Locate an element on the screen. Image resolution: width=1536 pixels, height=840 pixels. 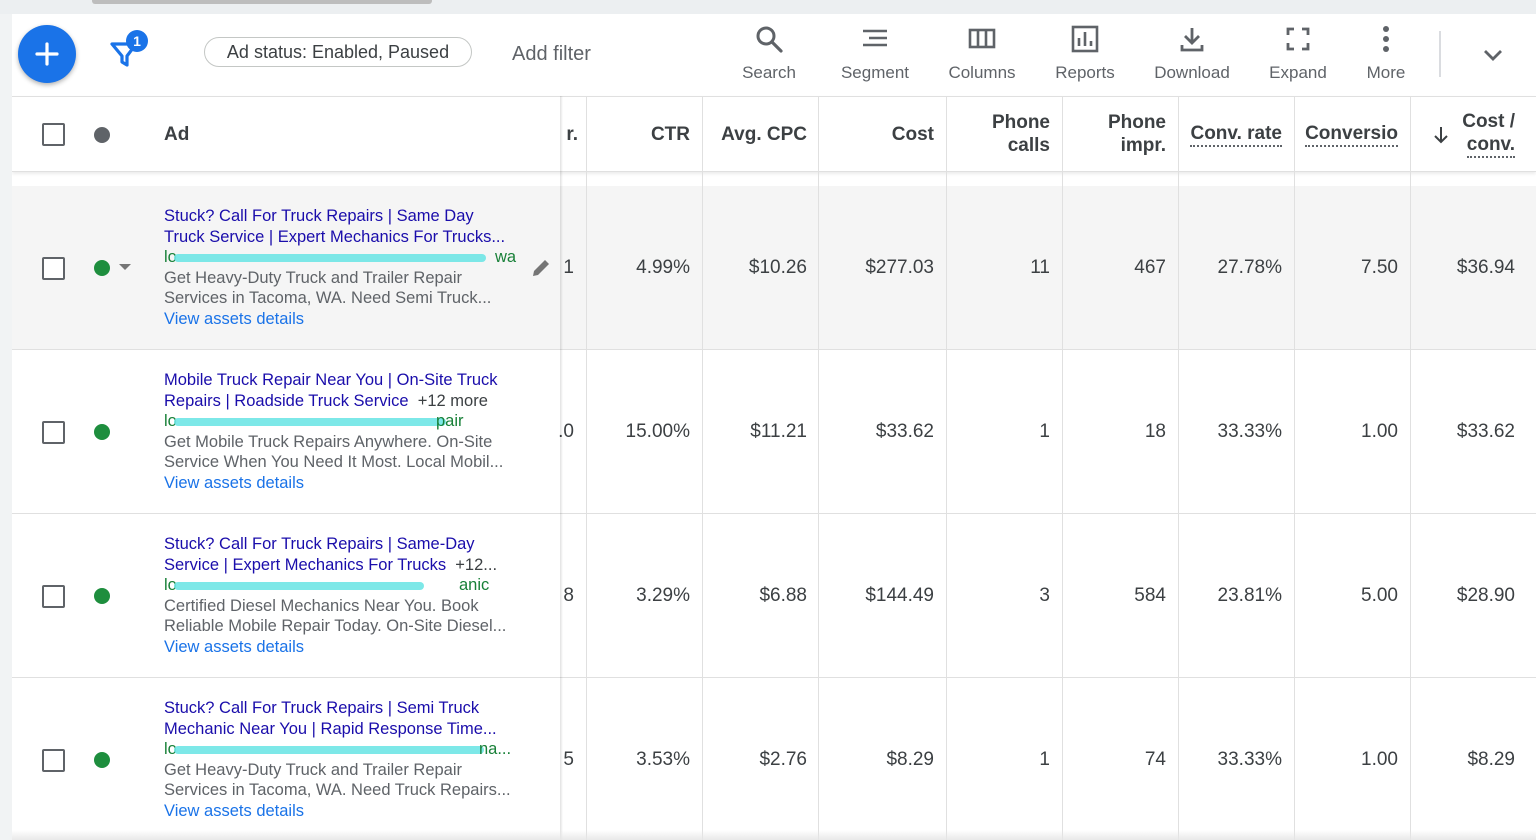
ad-display-url: lo anic is located at coordinates (344, 585).